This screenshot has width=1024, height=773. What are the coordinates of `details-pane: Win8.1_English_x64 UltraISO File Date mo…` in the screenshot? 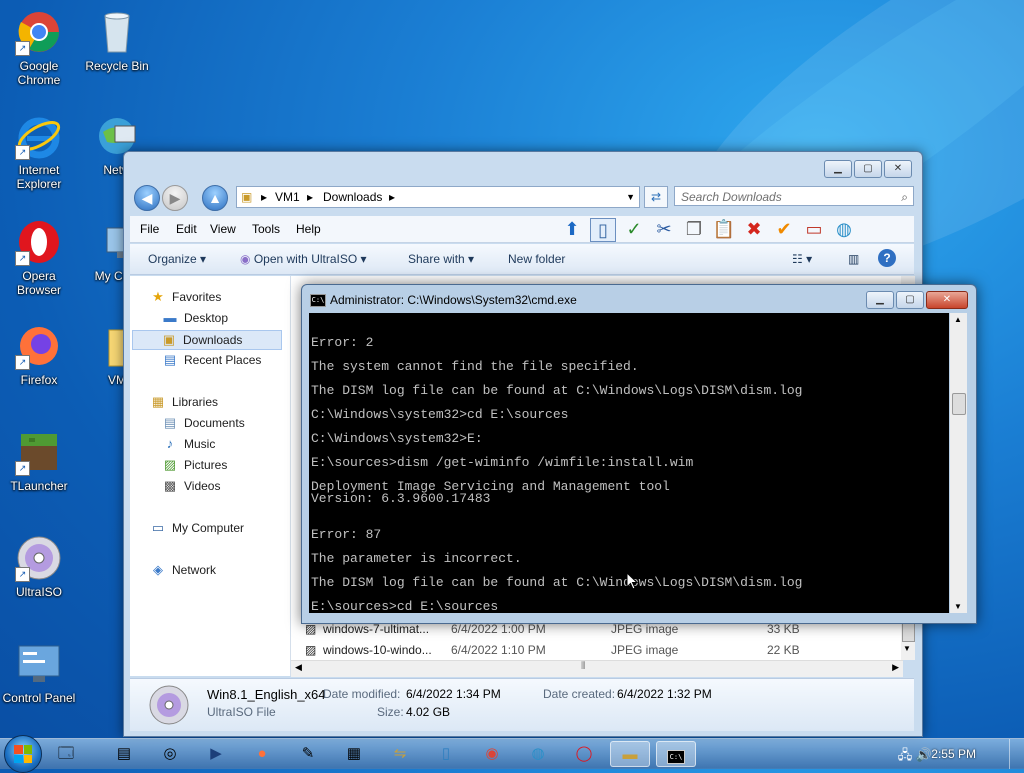 It's located at (522, 704).